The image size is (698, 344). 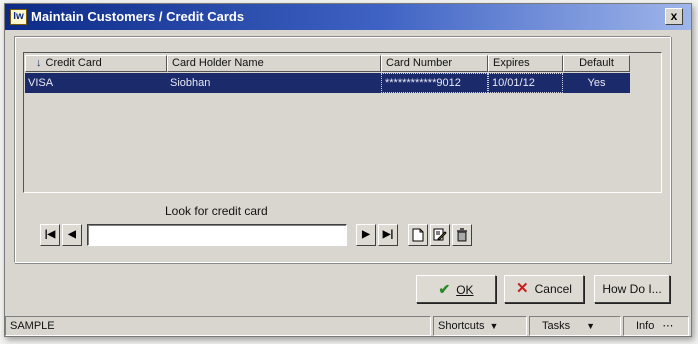 I want to click on column-header-credit-card: ↓ Credit Card, so click(x=96, y=63).